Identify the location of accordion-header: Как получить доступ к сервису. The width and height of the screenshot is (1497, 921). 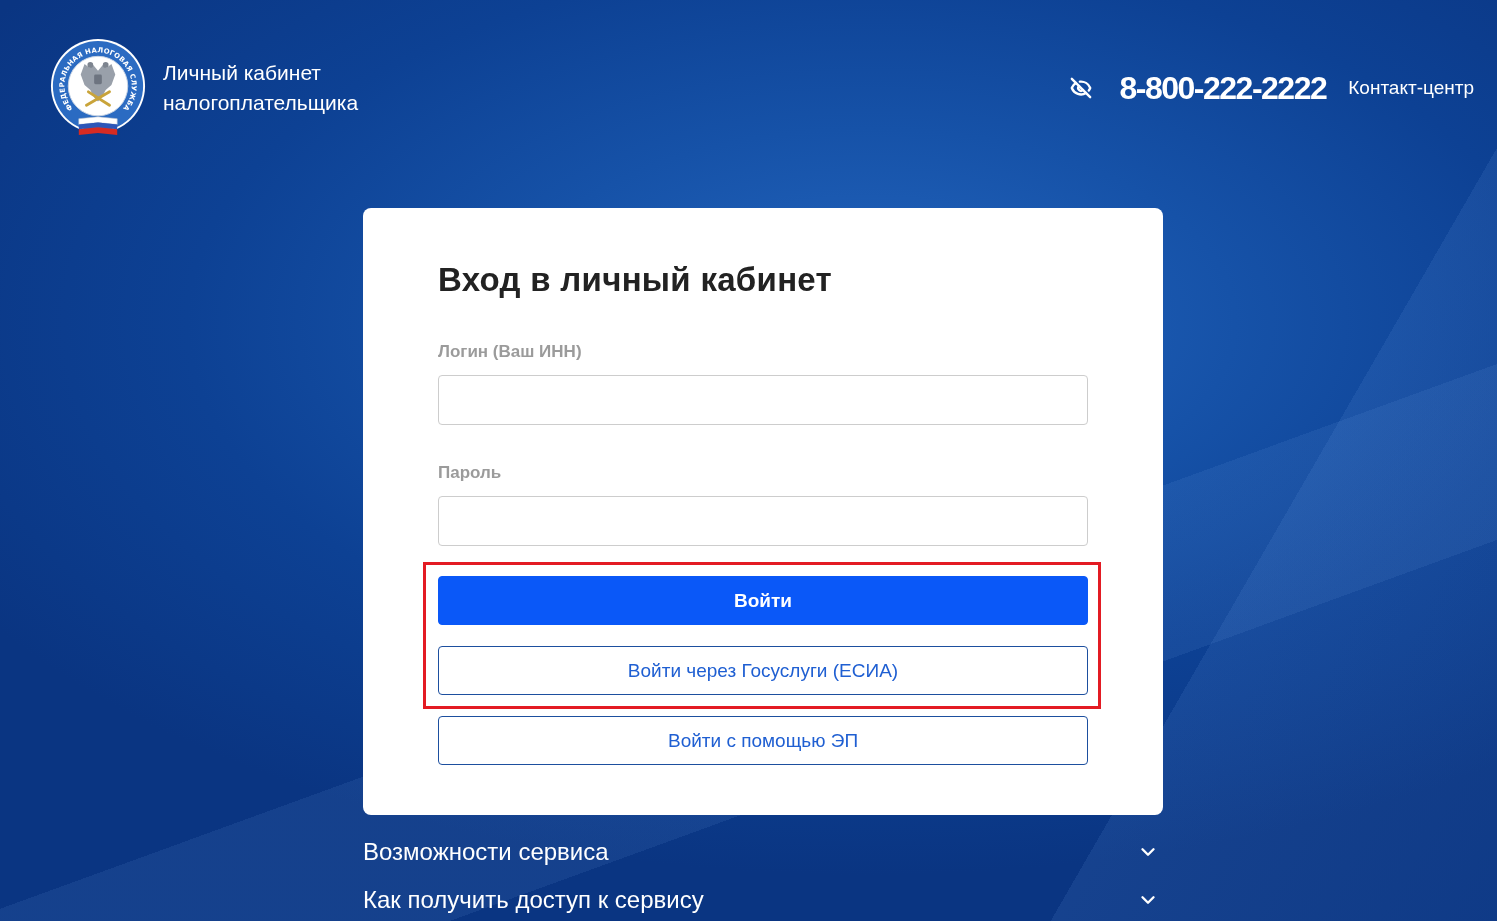
(763, 898).